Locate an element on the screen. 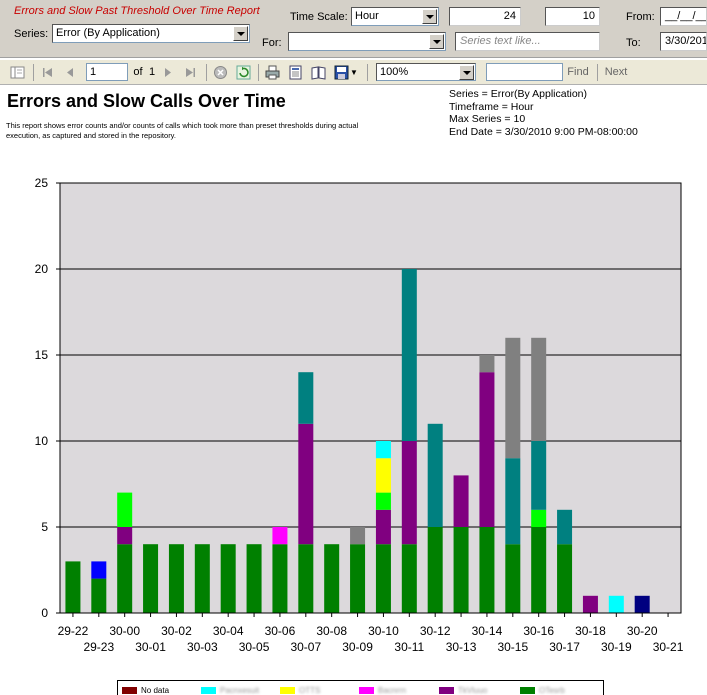  bar-segment-lime is located at coordinates (539, 518).